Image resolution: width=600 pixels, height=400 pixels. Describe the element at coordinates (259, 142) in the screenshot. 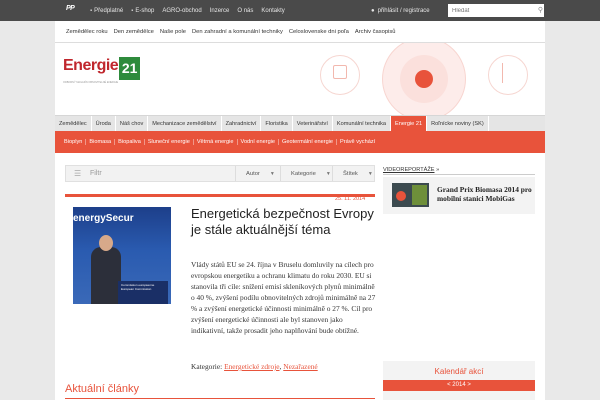

I see `subnav-item: Vodní energie` at that location.